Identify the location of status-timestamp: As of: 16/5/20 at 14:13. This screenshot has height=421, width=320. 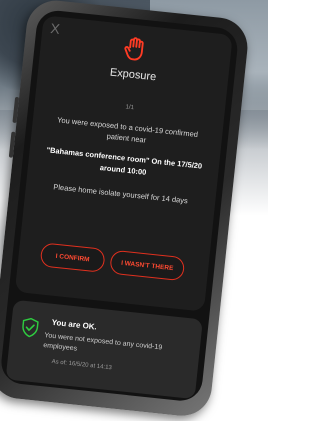
(82, 365).